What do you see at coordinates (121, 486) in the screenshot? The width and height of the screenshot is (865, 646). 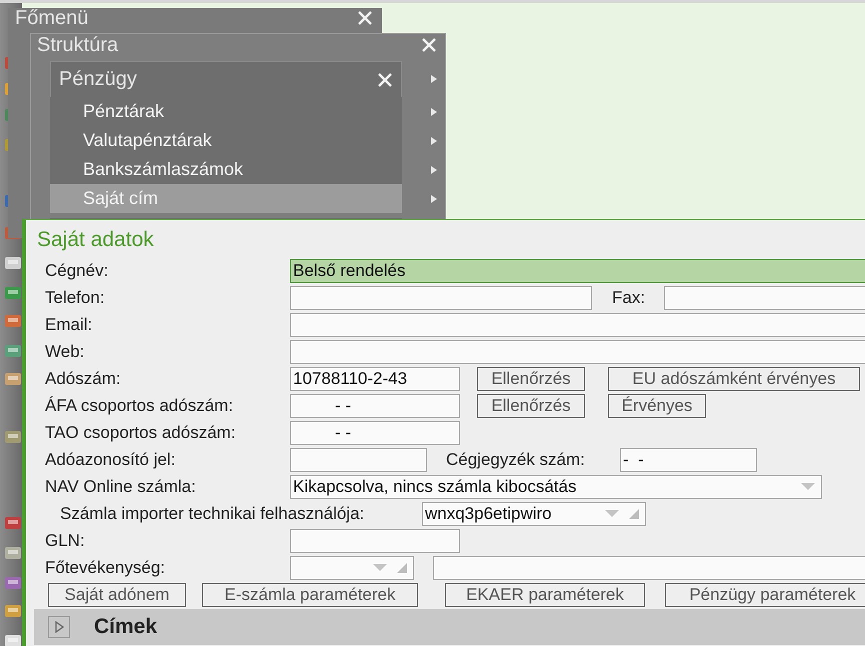 I see `field-label: NAV Online számla:` at bounding box center [121, 486].